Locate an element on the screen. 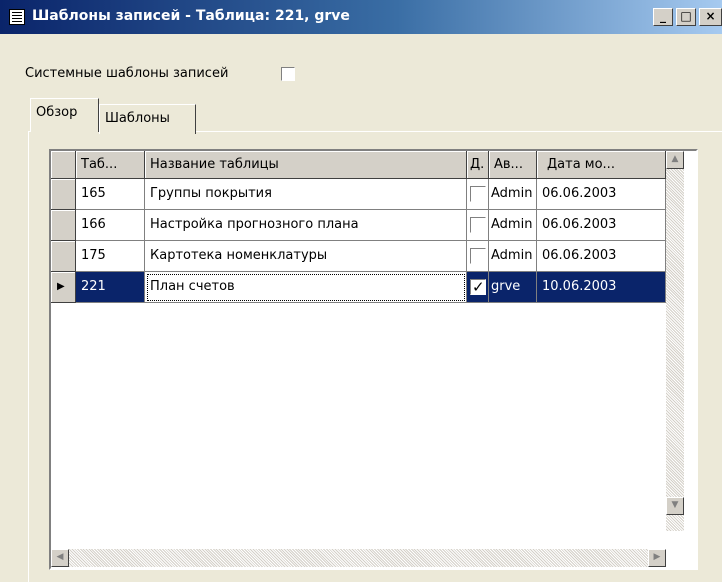 The image size is (722, 582). vertical-scrollbar: ▲ ▼ is located at coordinates (675, 341).